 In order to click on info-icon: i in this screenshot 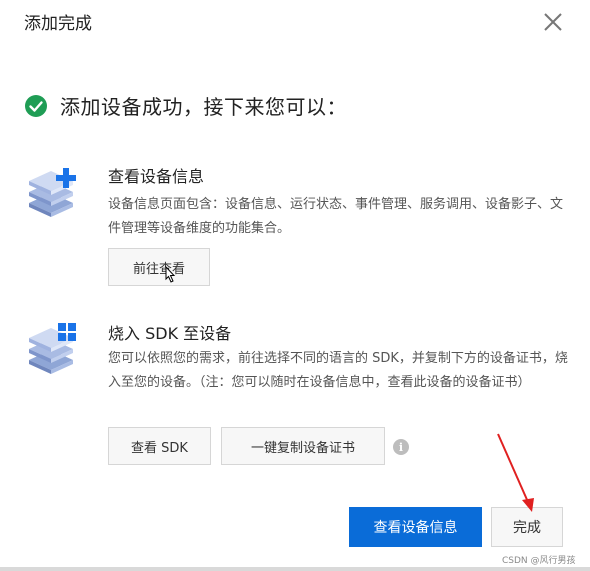, I will do `click(401, 447)`.